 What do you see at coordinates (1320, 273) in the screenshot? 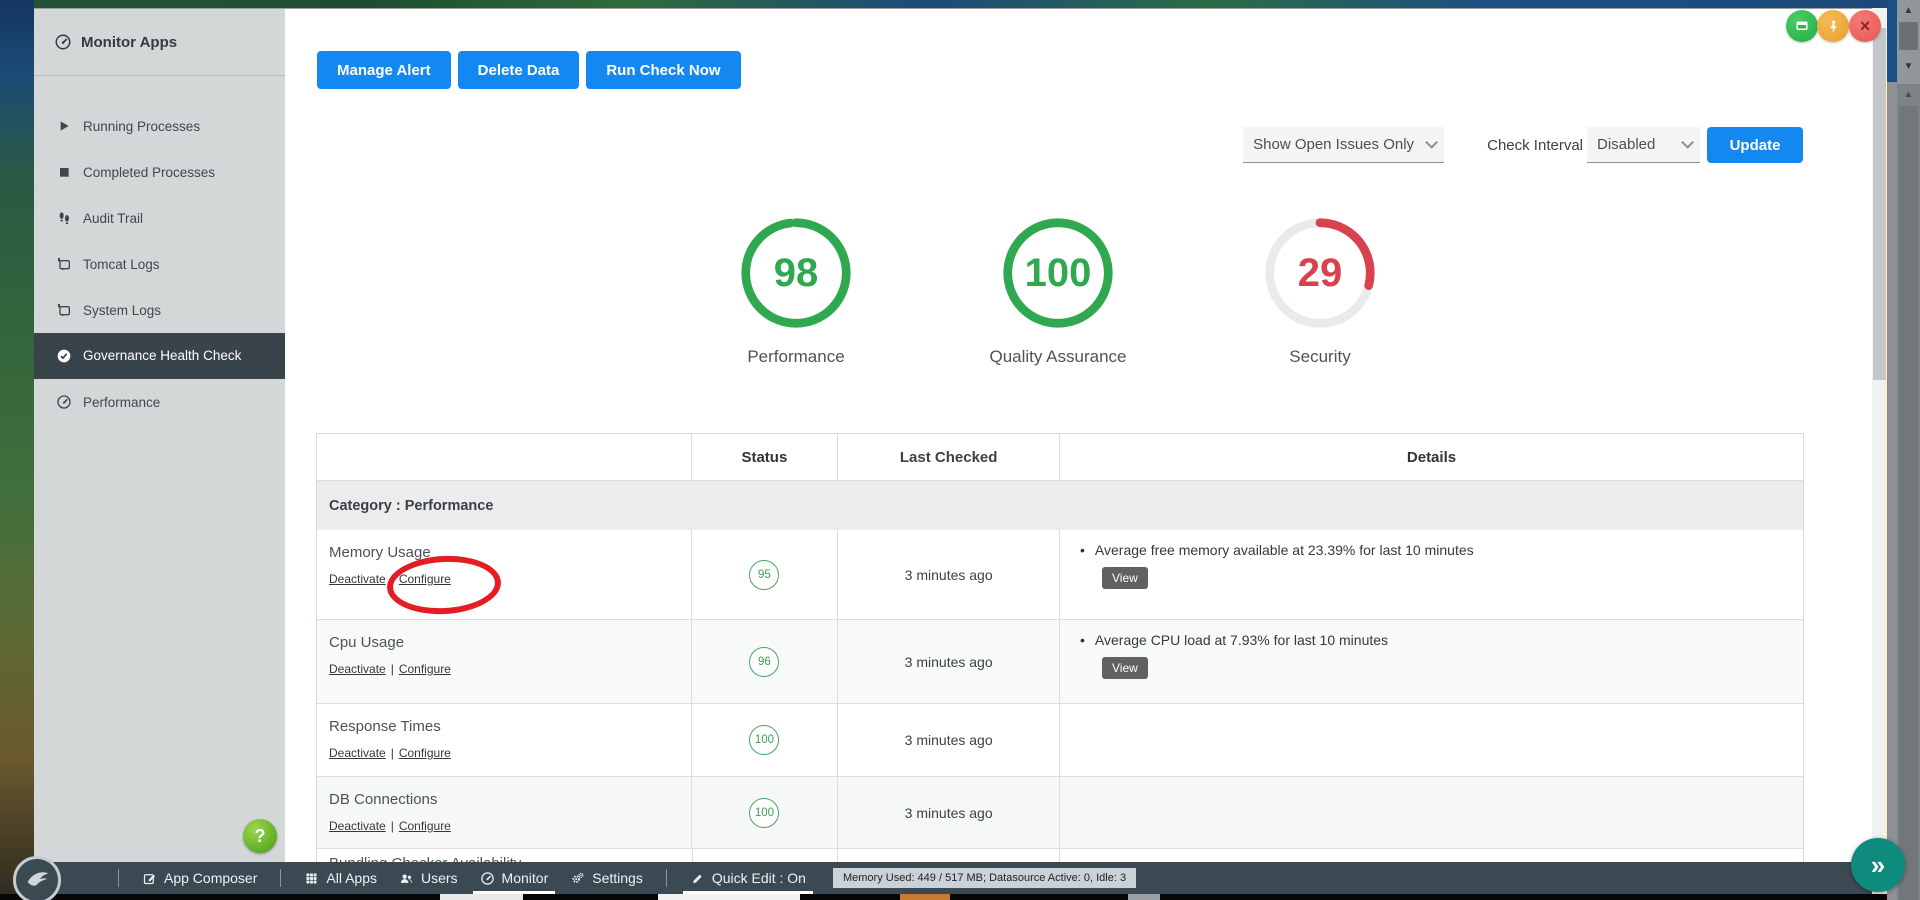
I see `gauge-ring: 29` at bounding box center [1320, 273].